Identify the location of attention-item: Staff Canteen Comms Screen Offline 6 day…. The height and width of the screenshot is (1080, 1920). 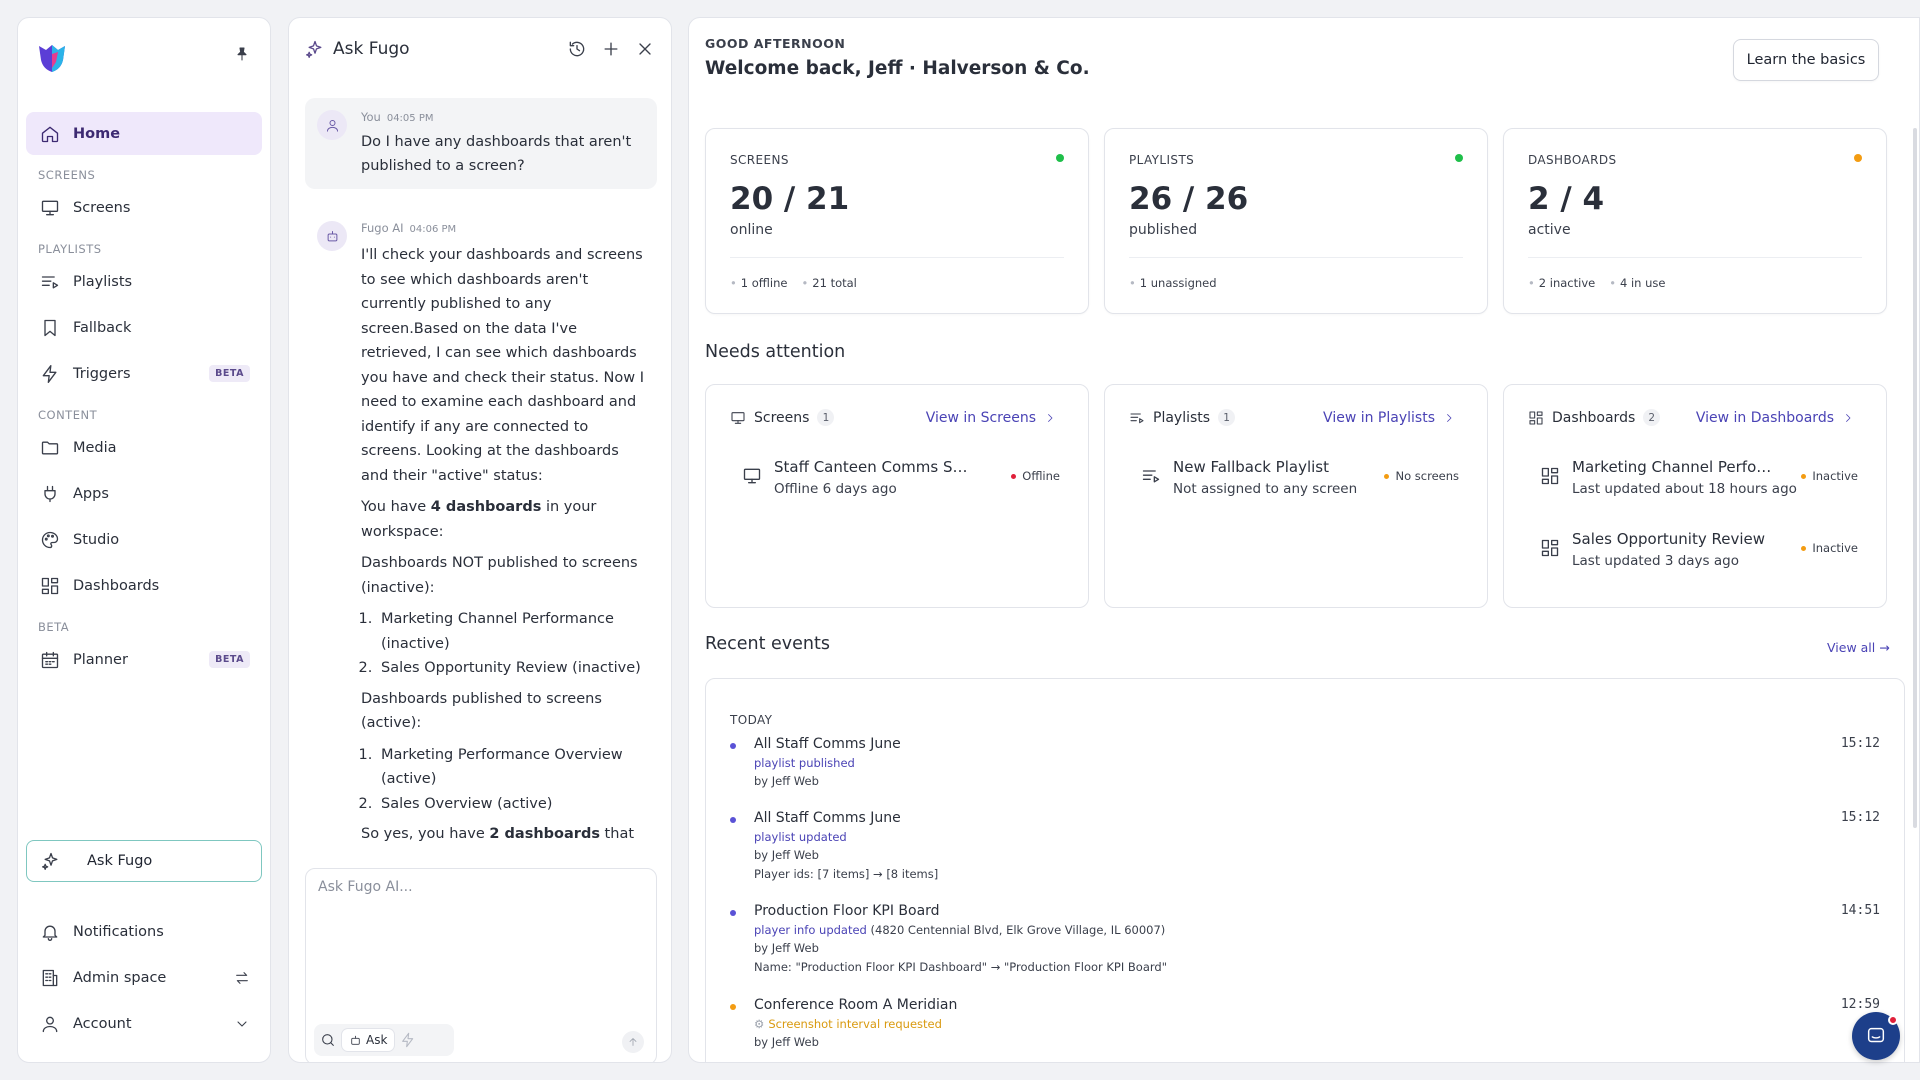
(901, 481).